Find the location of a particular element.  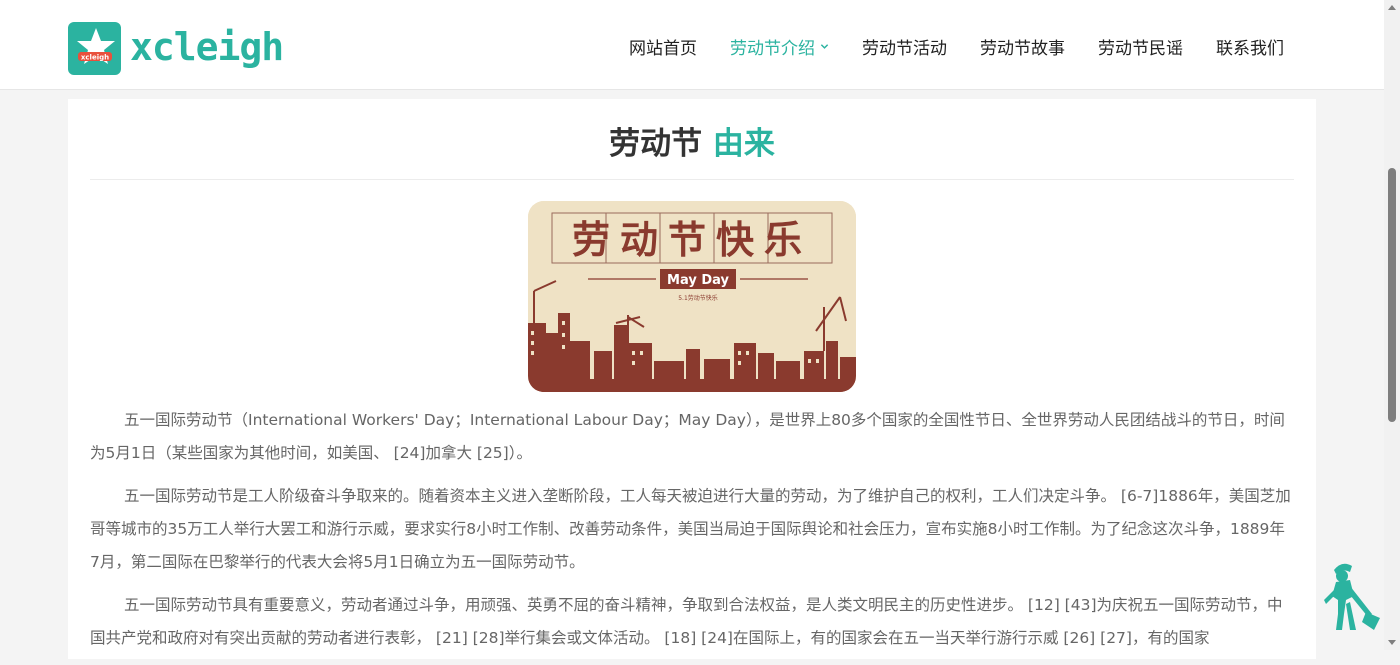

nav-item-intro: 劳动节介绍 is located at coordinates (779, 46).